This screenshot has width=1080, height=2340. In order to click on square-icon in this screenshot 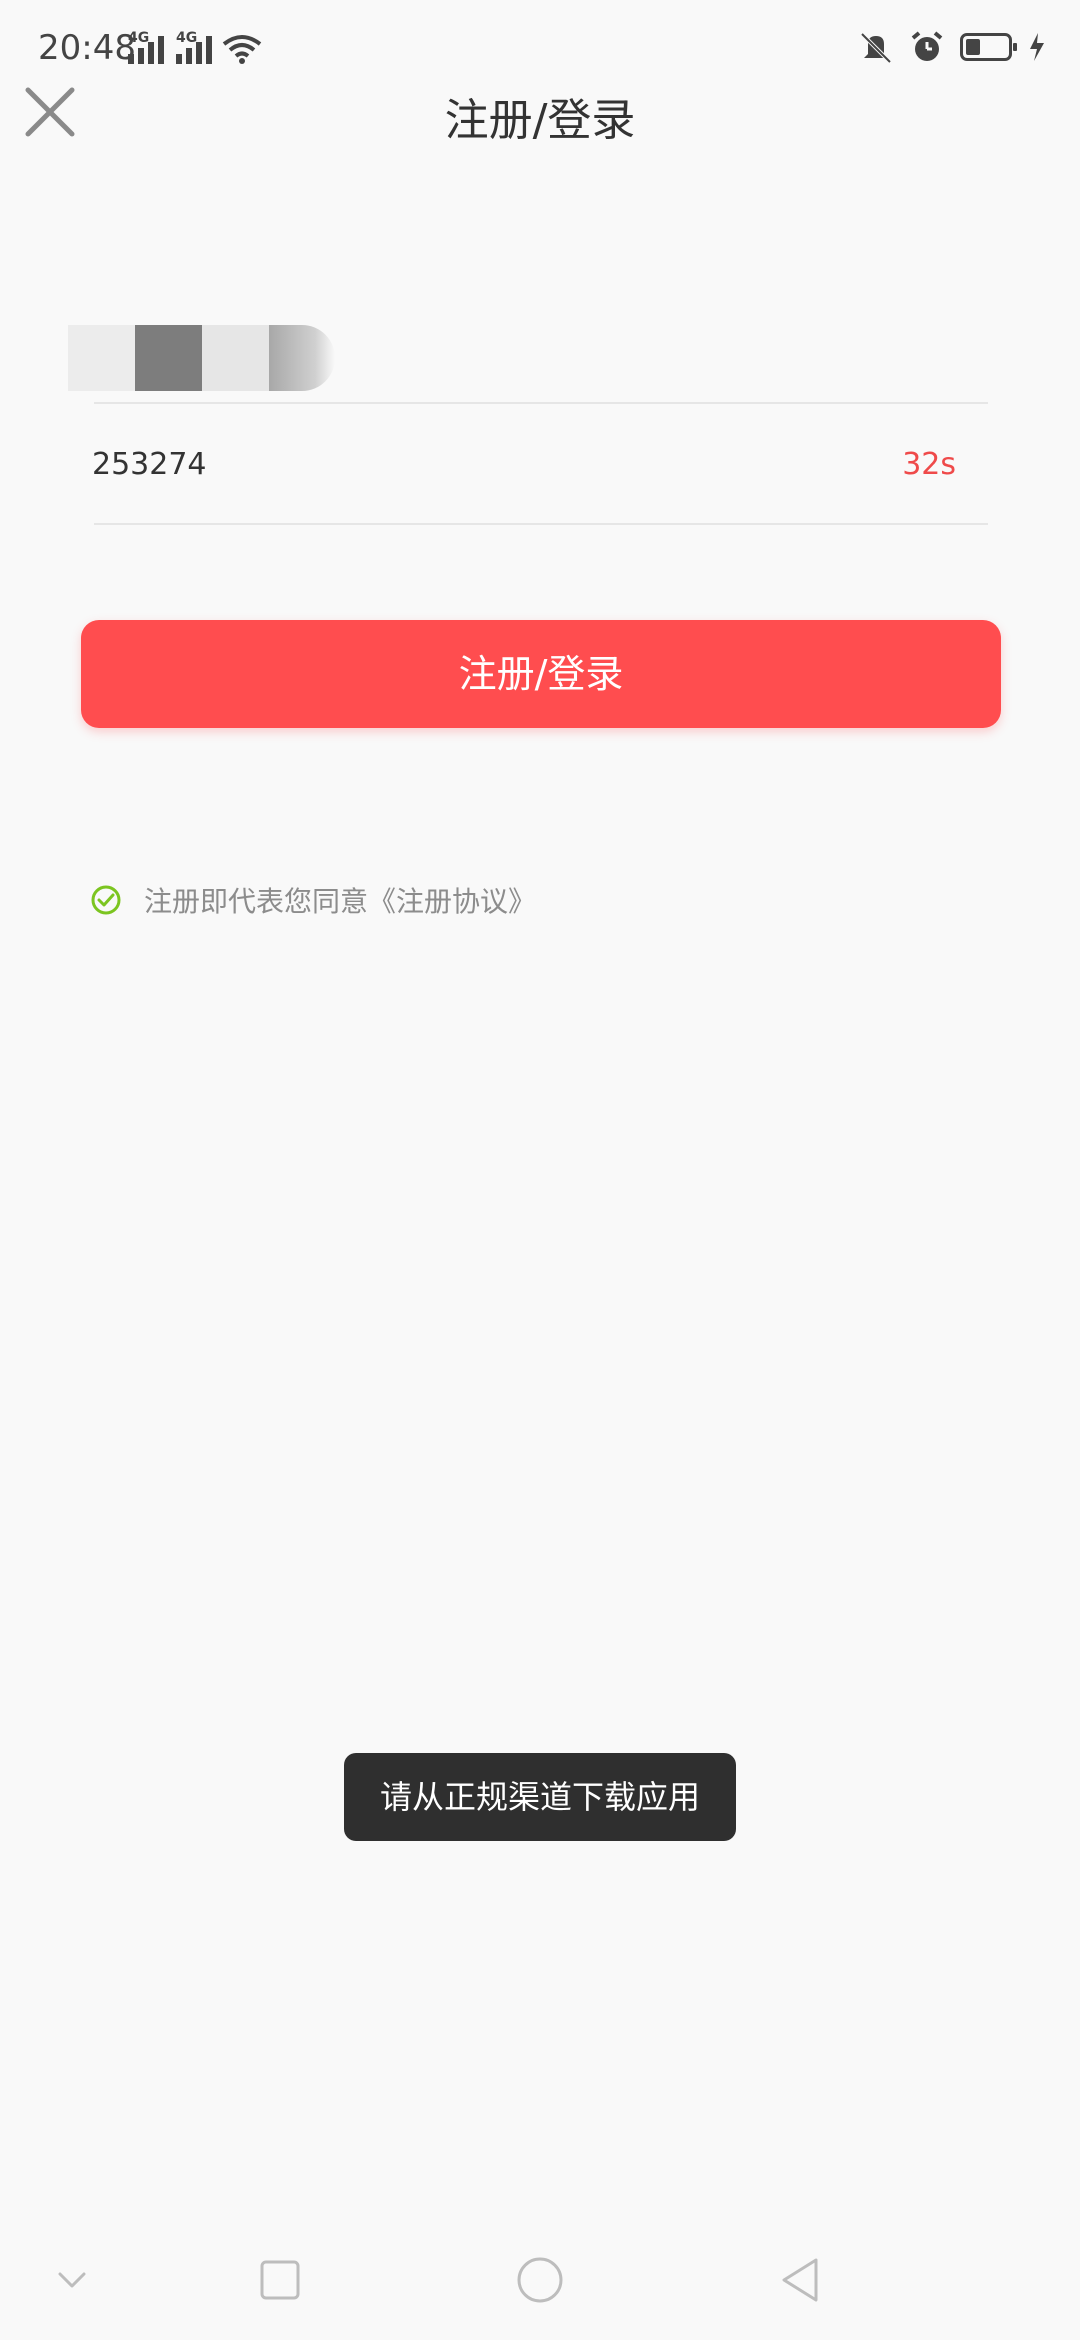, I will do `click(280, 2280)`.